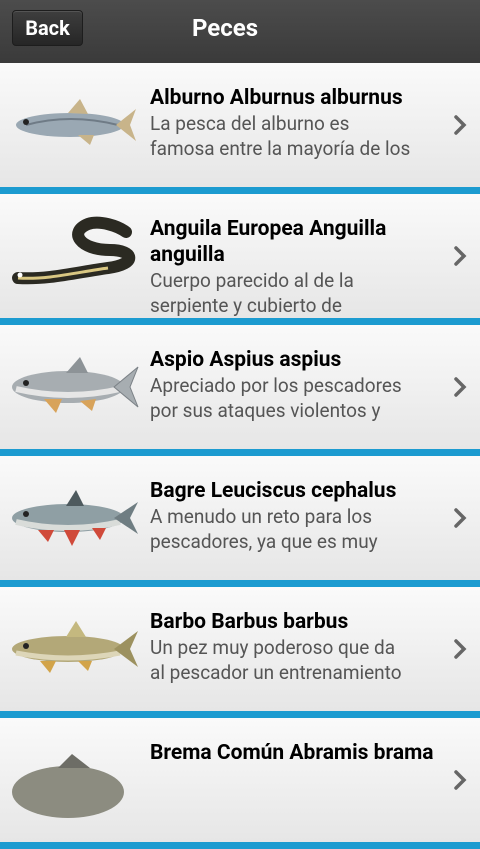 The height and width of the screenshot is (849, 480). Describe the element at coordinates (249, 622) in the screenshot. I see `fish-name: Barbo Barbus barbus` at that location.